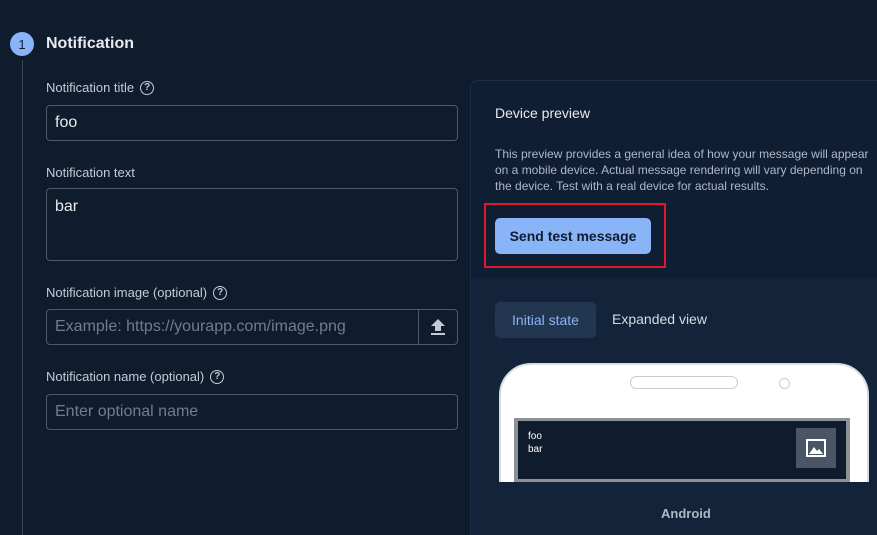 The image size is (877, 535). What do you see at coordinates (684, 382) in the screenshot?
I see `phone-speaker` at bounding box center [684, 382].